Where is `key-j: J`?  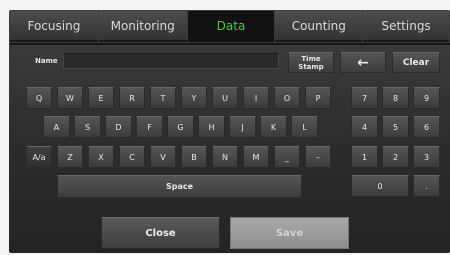
key-j: J is located at coordinates (242, 127).